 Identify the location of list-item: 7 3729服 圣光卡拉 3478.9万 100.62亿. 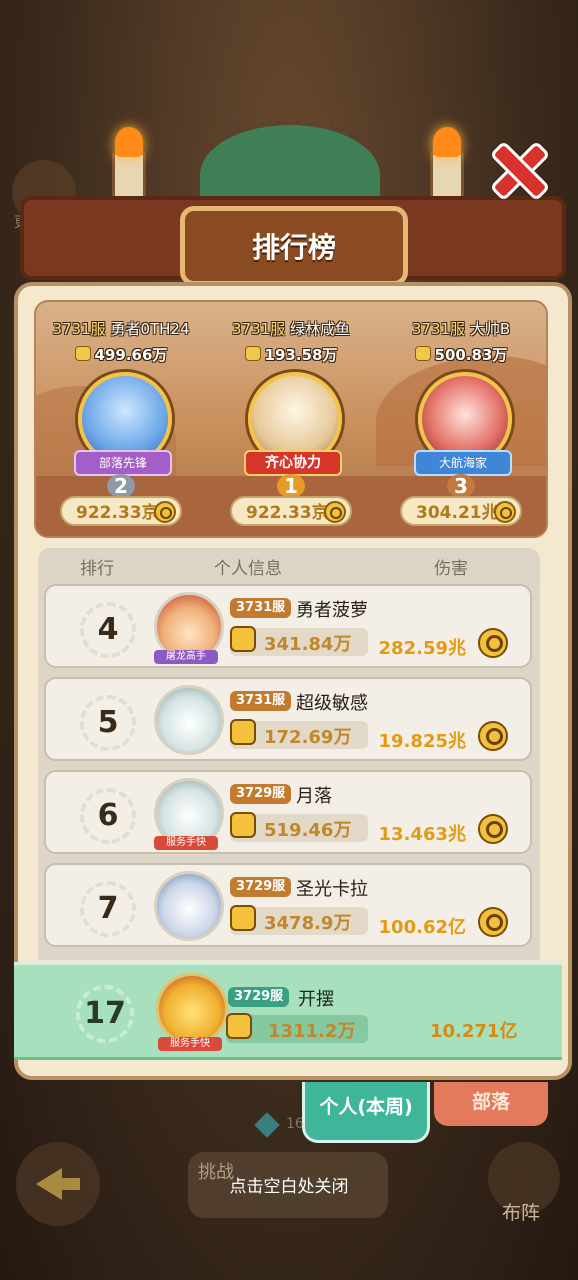
(288, 905).